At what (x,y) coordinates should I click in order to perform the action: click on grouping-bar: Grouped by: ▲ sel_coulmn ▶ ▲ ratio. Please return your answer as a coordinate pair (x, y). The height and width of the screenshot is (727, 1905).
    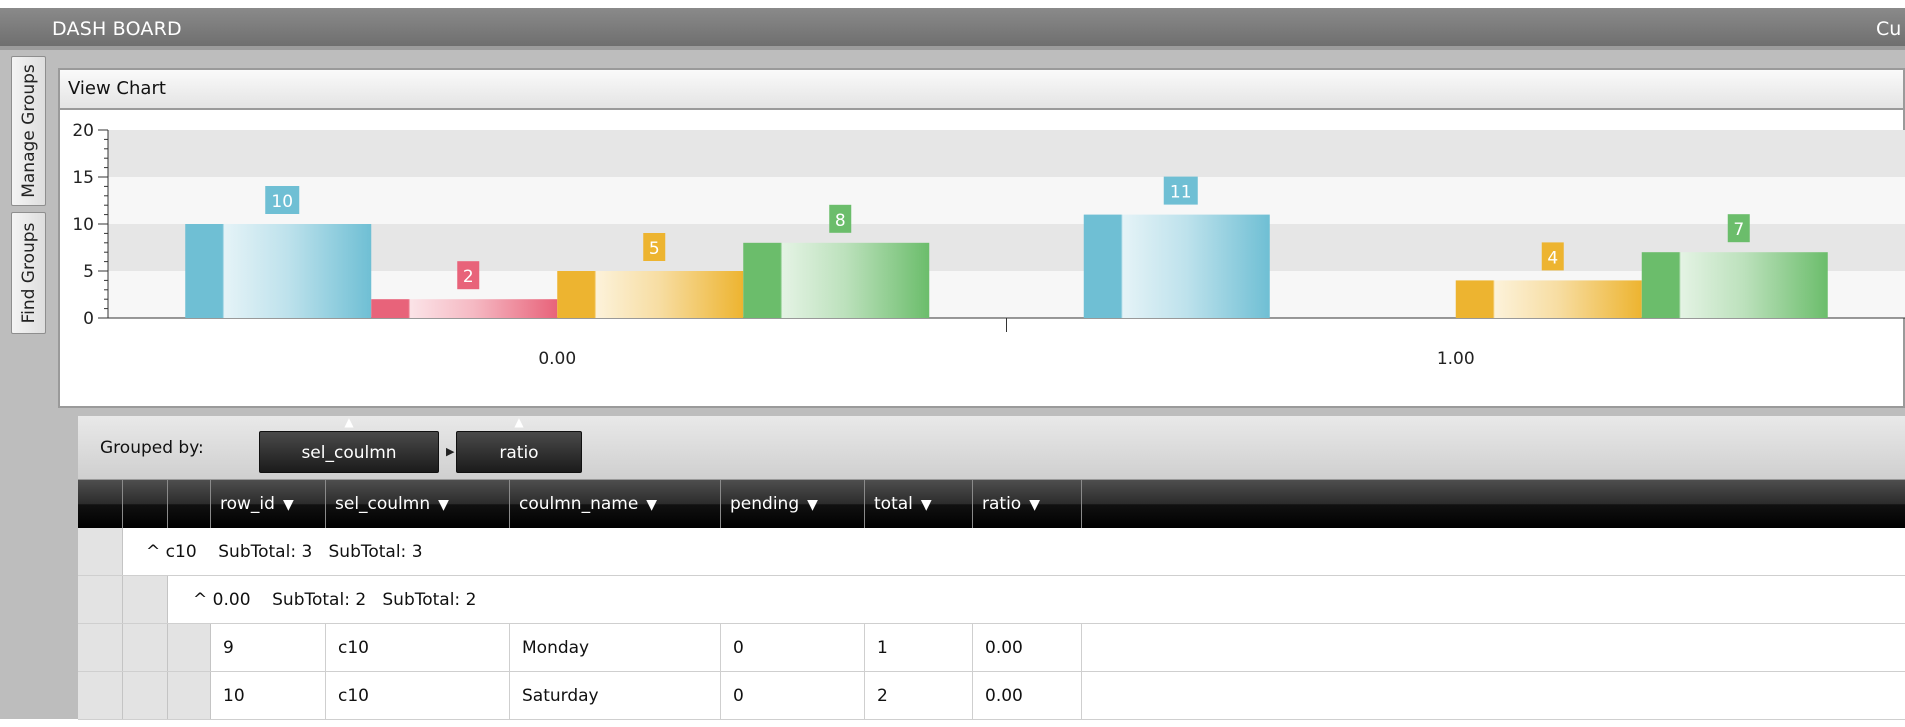
    Looking at the image, I should click on (991, 448).